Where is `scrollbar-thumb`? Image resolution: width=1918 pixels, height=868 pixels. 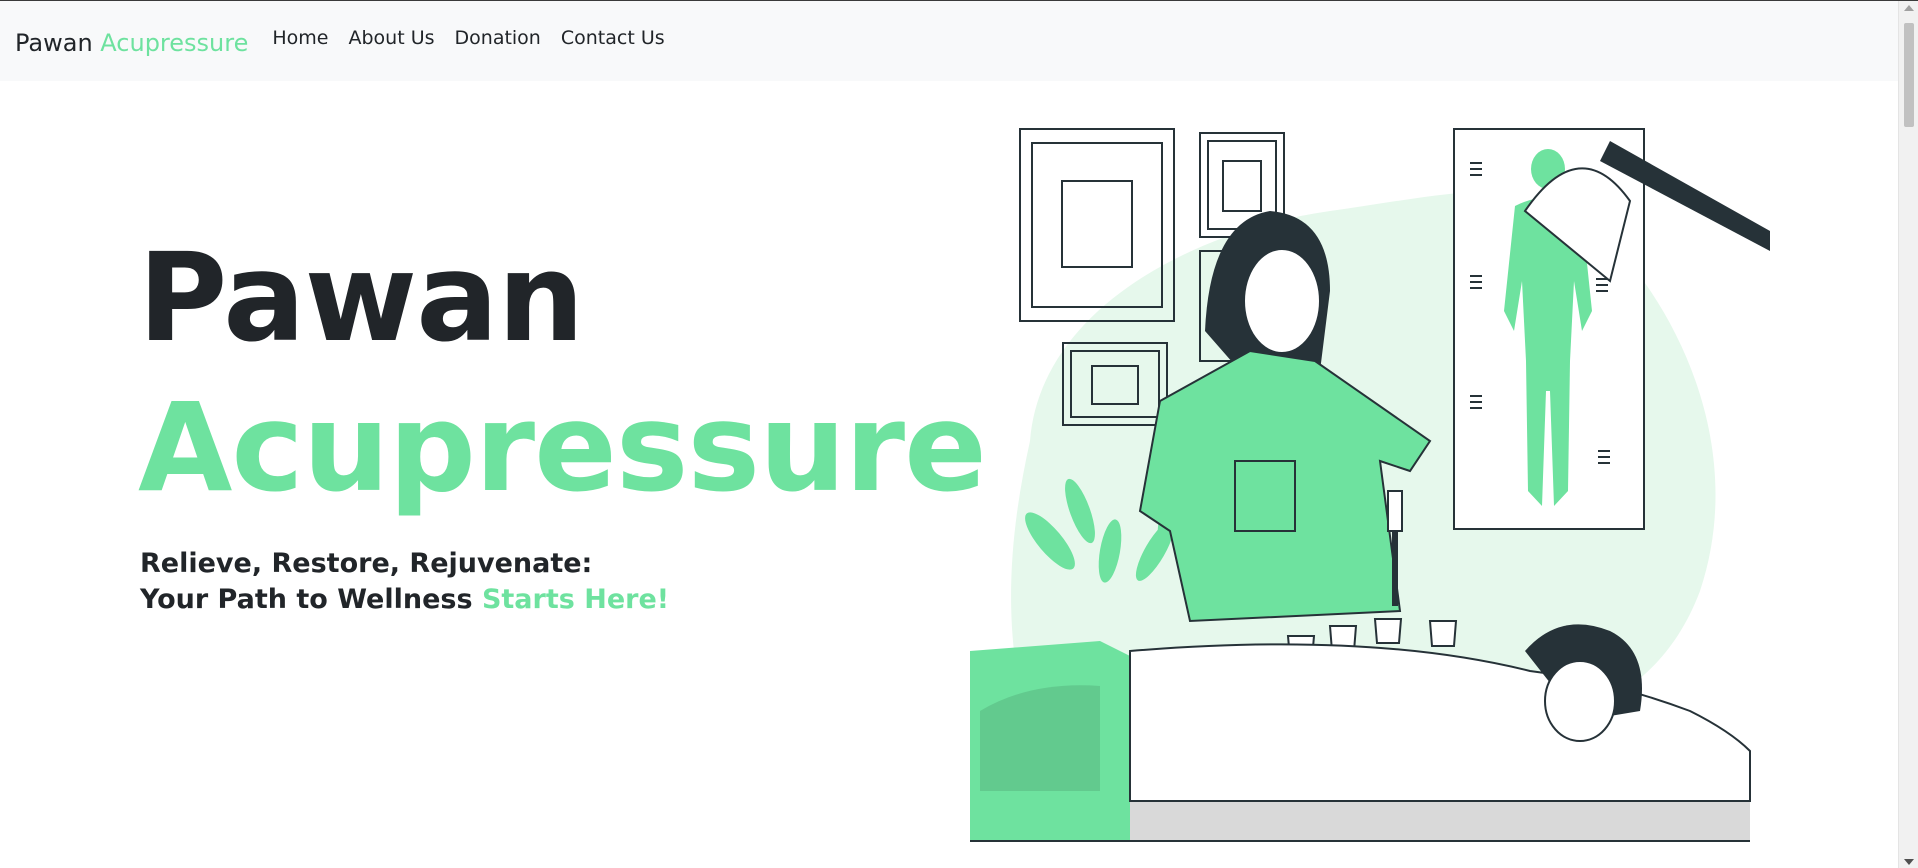
scrollbar-thumb is located at coordinates (1909, 75).